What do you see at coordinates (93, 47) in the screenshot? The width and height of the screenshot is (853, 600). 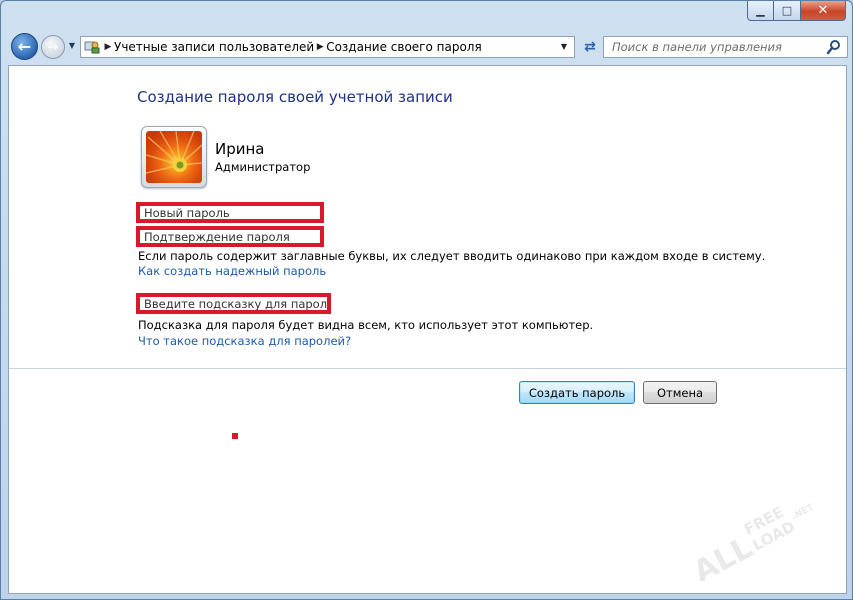 I see `control-panel-icon` at bounding box center [93, 47].